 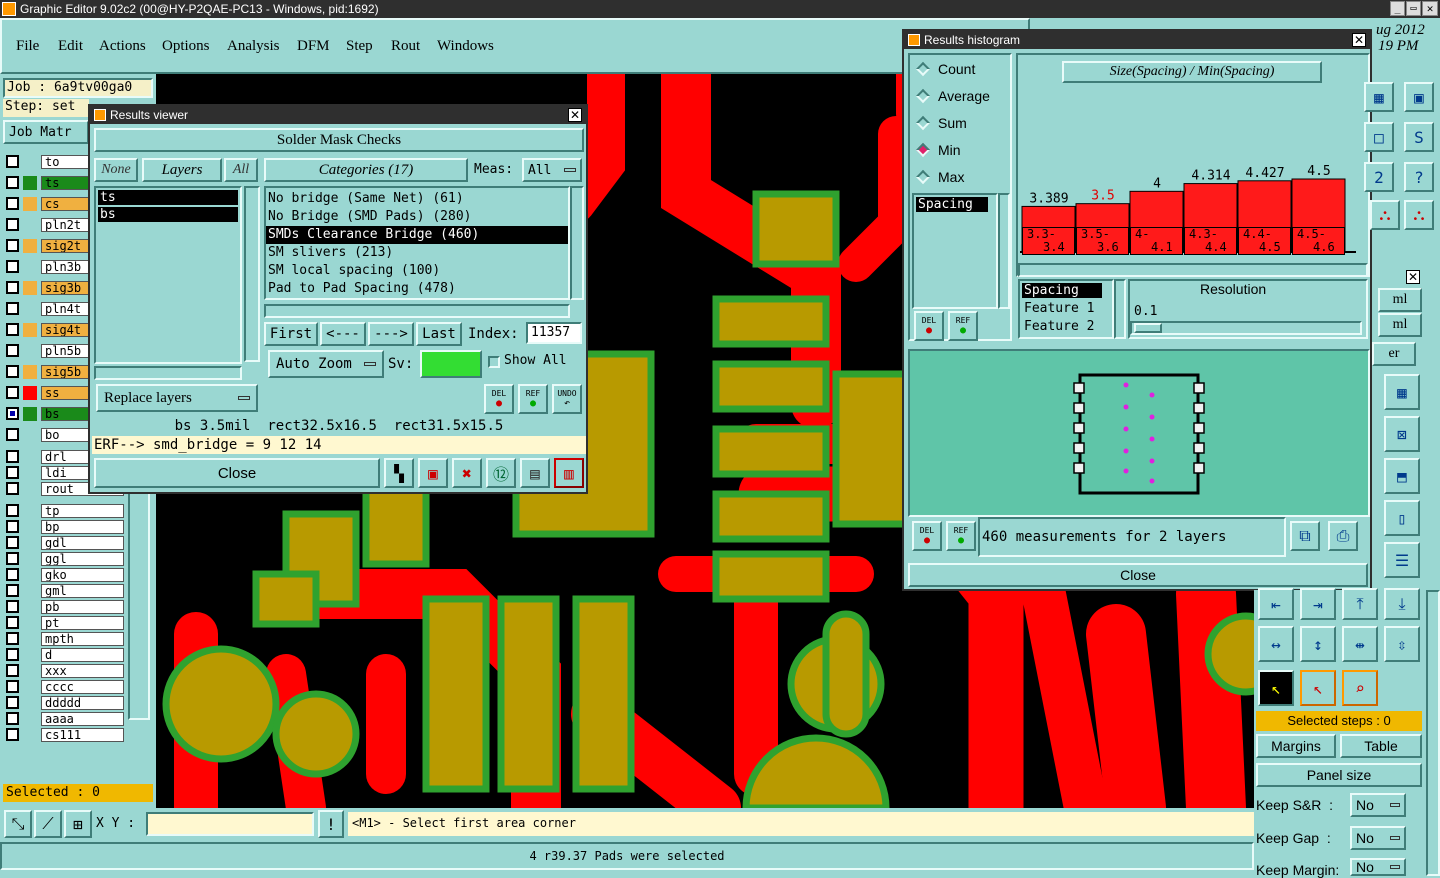 What do you see at coordinates (1402, 604) in the screenshot?
I see `arrow-down-icon: ⤓` at bounding box center [1402, 604].